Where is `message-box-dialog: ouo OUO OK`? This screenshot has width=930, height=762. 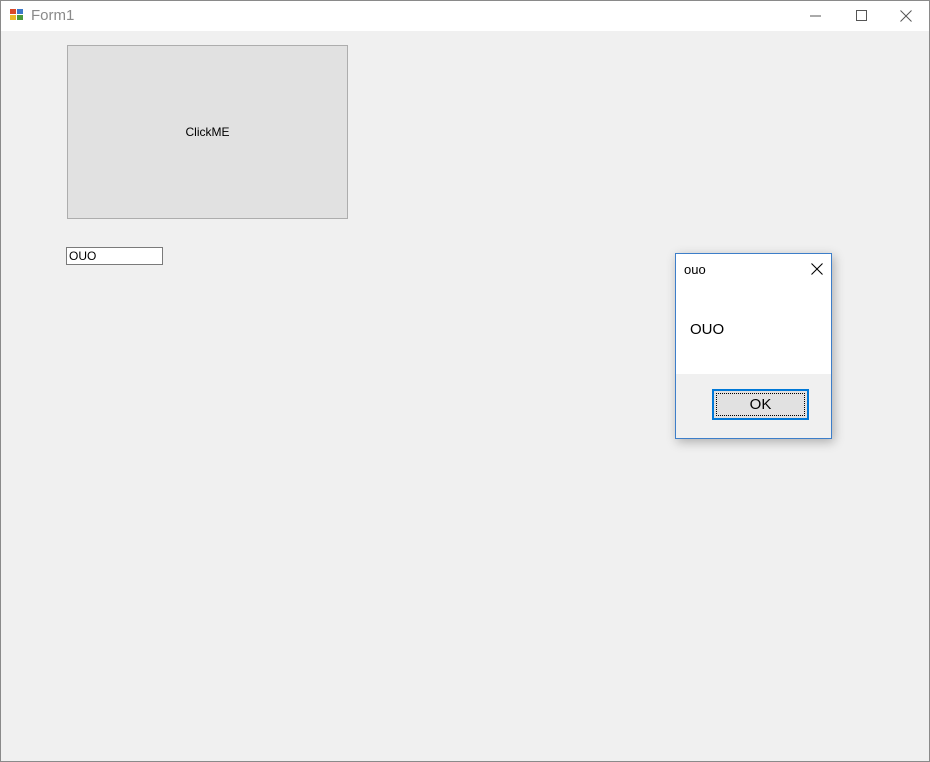
message-box-dialog: ouo OUO OK is located at coordinates (753, 346).